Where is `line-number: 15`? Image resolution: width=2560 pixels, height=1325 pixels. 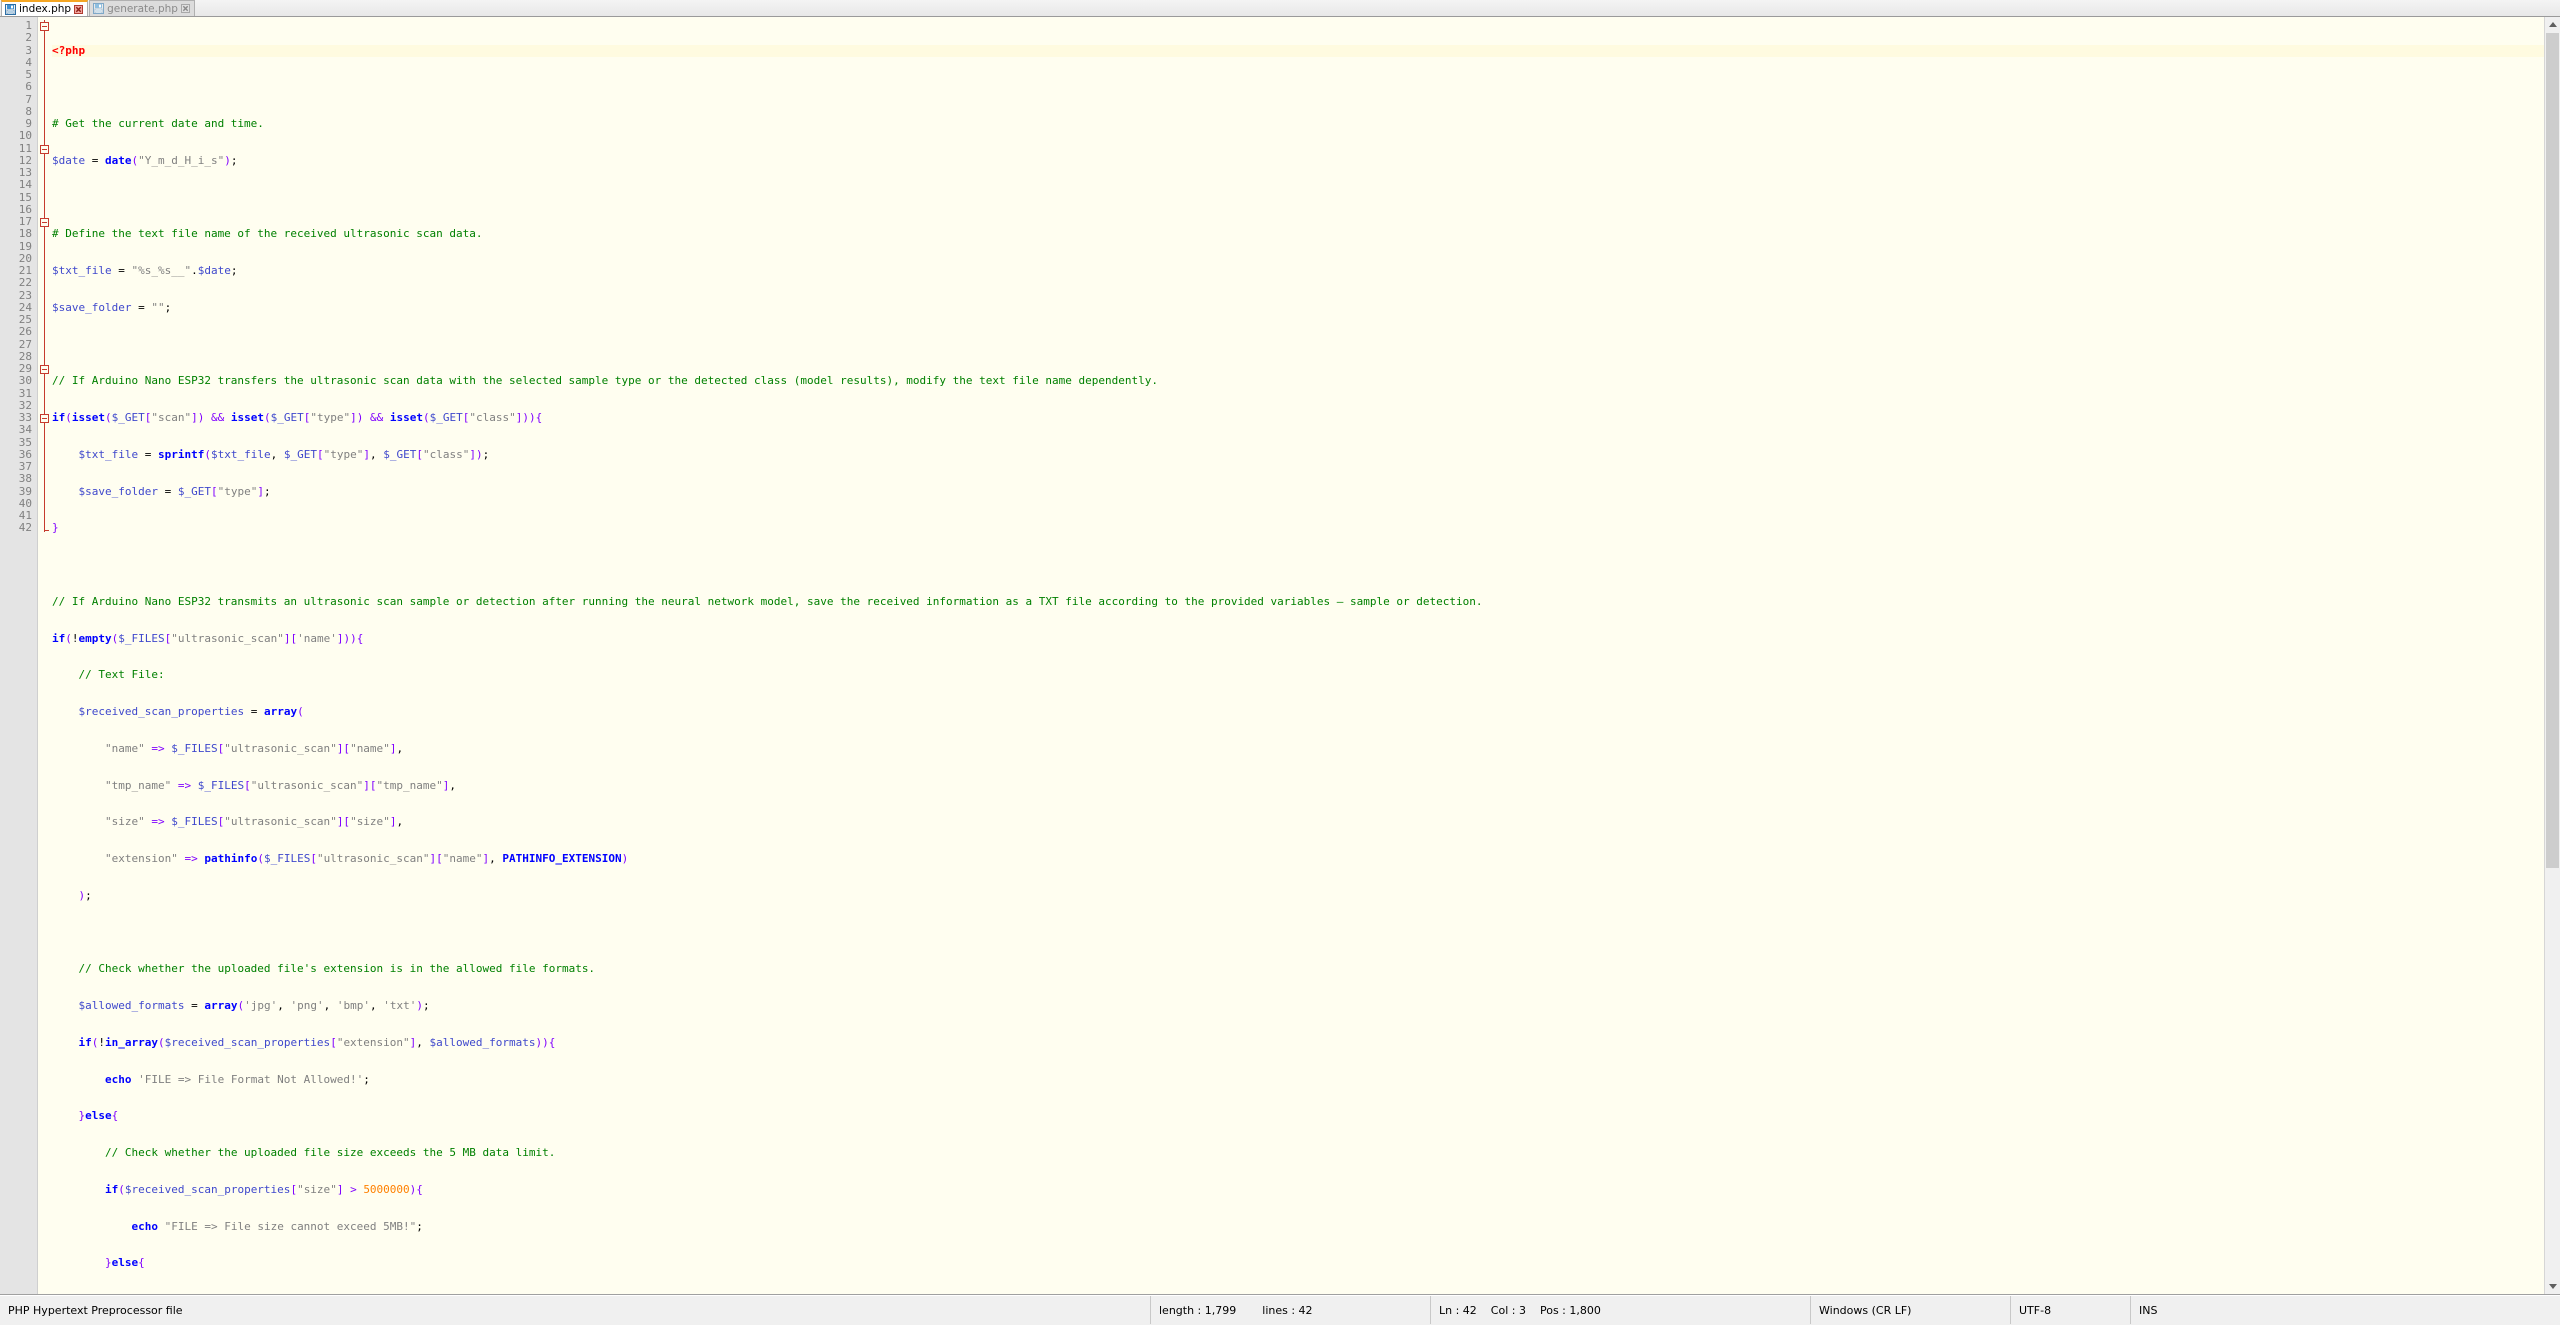
line-number: 15 is located at coordinates (25, 197).